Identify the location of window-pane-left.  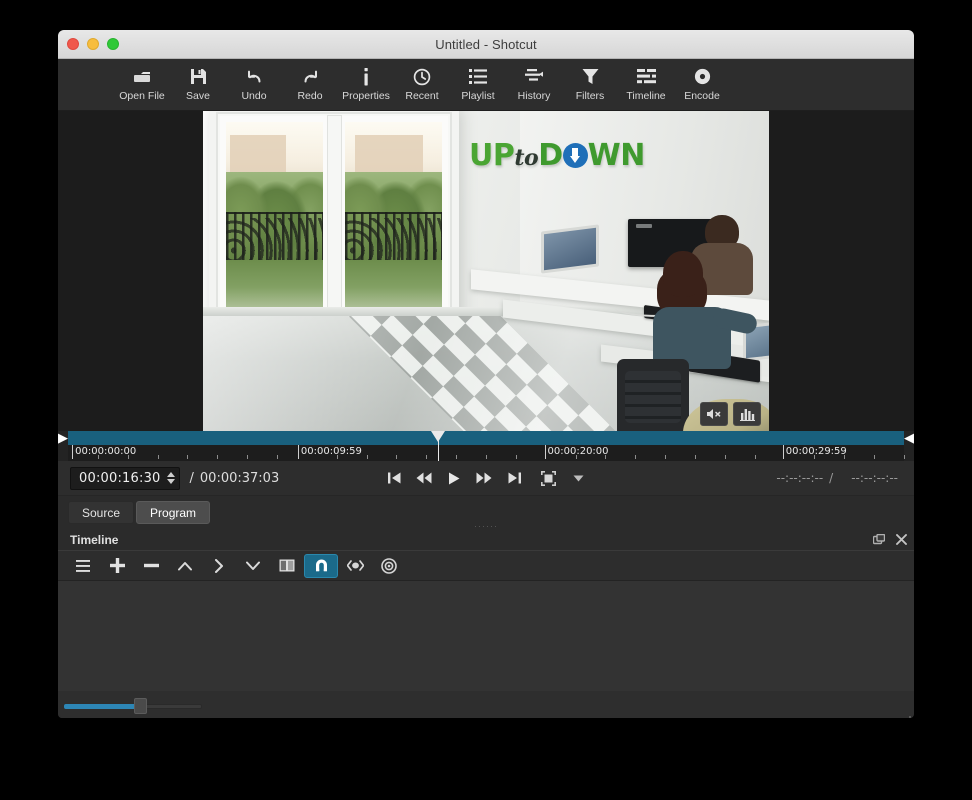
(274, 218).